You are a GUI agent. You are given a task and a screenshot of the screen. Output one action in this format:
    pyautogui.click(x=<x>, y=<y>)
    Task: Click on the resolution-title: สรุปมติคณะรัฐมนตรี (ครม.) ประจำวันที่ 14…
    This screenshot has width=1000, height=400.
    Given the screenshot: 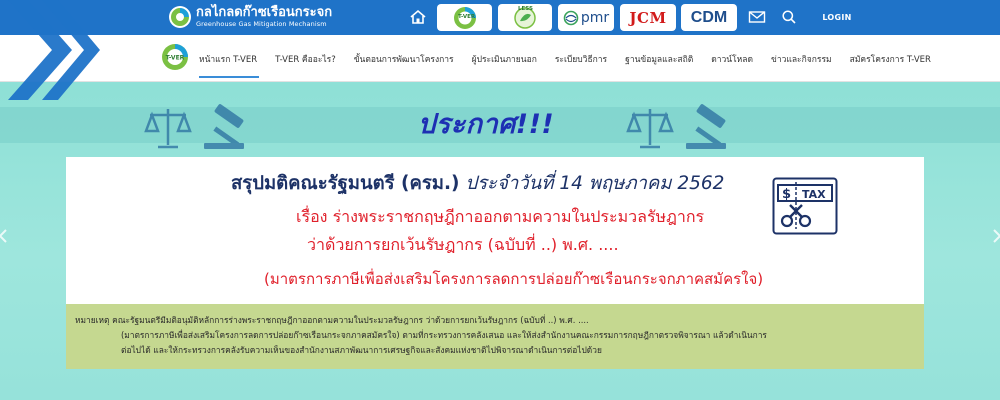 What is the action you would take?
    pyautogui.click(x=477, y=183)
    